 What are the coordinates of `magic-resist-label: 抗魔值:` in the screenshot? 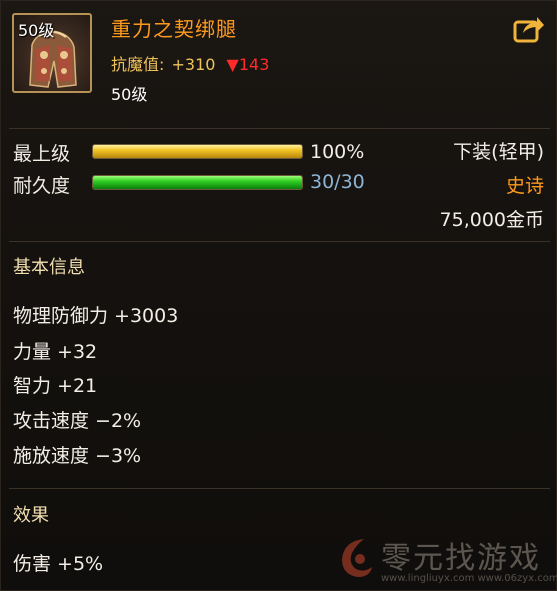 It's located at (138, 64).